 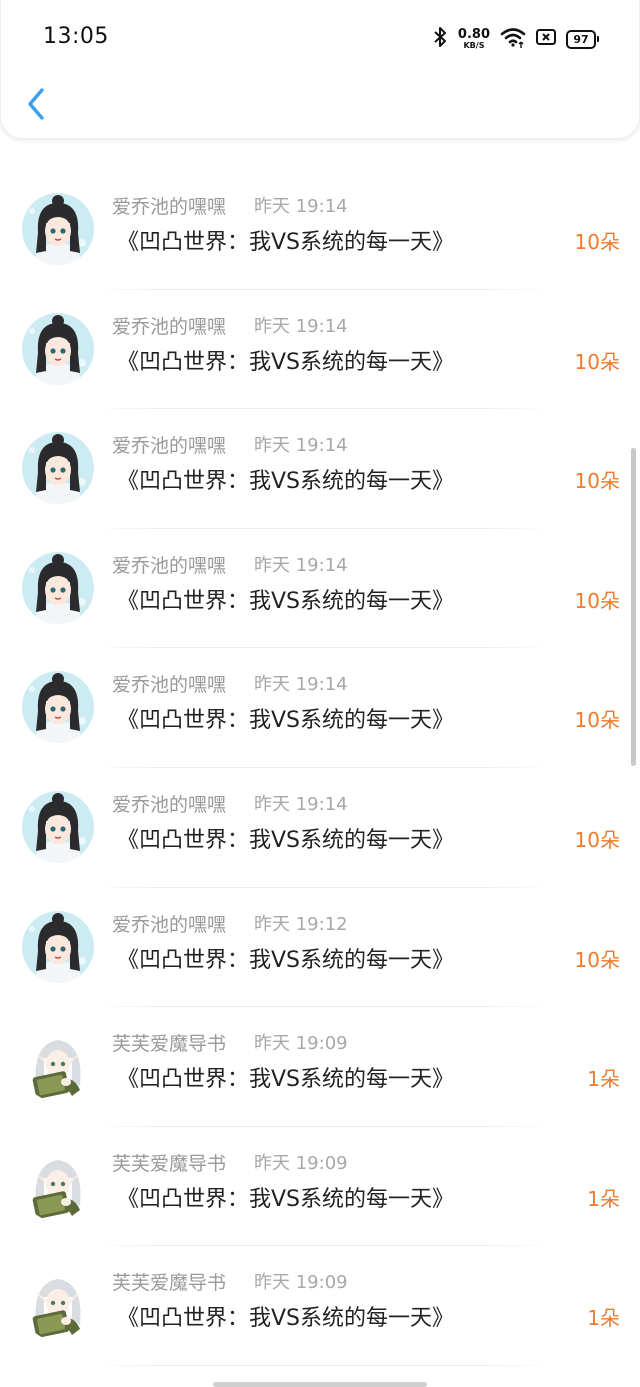 What do you see at coordinates (513, 39) in the screenshot?
I see `wifi-icon` at bounding box center [513, 39].